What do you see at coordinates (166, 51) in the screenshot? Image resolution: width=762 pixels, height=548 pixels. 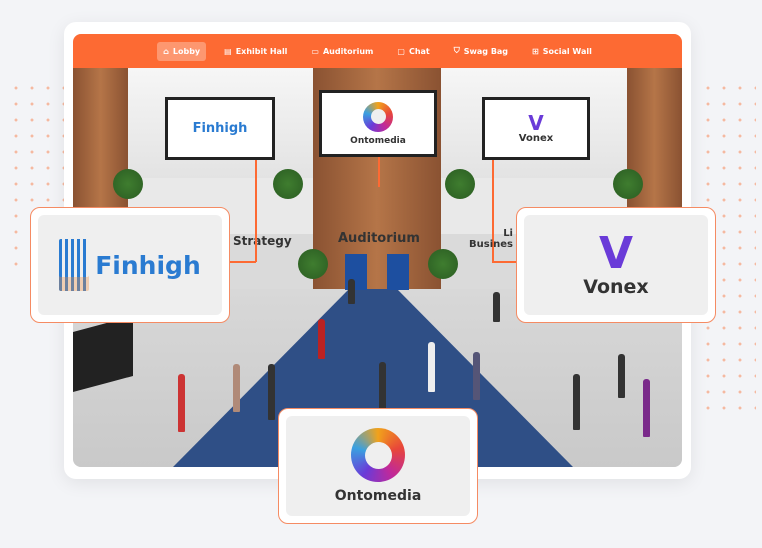 I see `home-icon: ⌂` at bounding box center [166, 51].